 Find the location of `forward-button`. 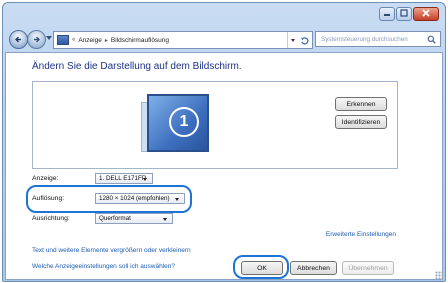

forward-button is located at coordinates (36, 39).